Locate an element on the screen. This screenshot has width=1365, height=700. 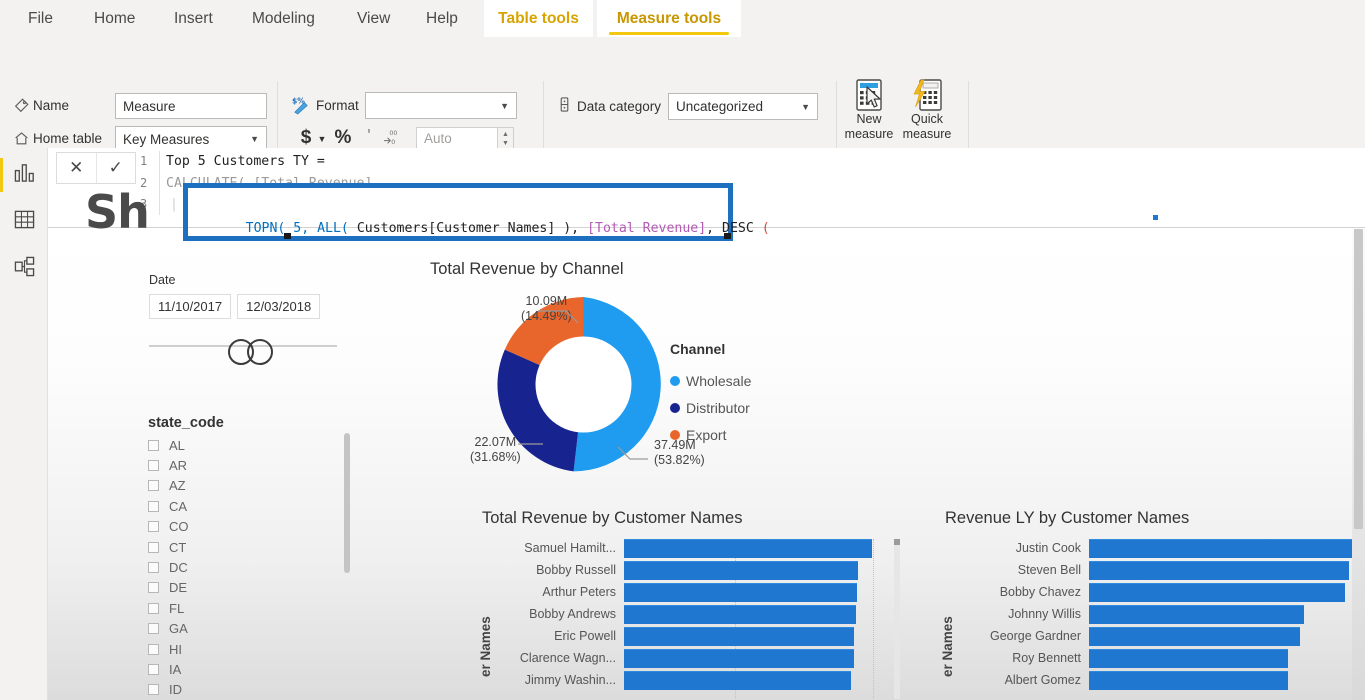
currency-format-button: $ is located at coordinates (306, 138).